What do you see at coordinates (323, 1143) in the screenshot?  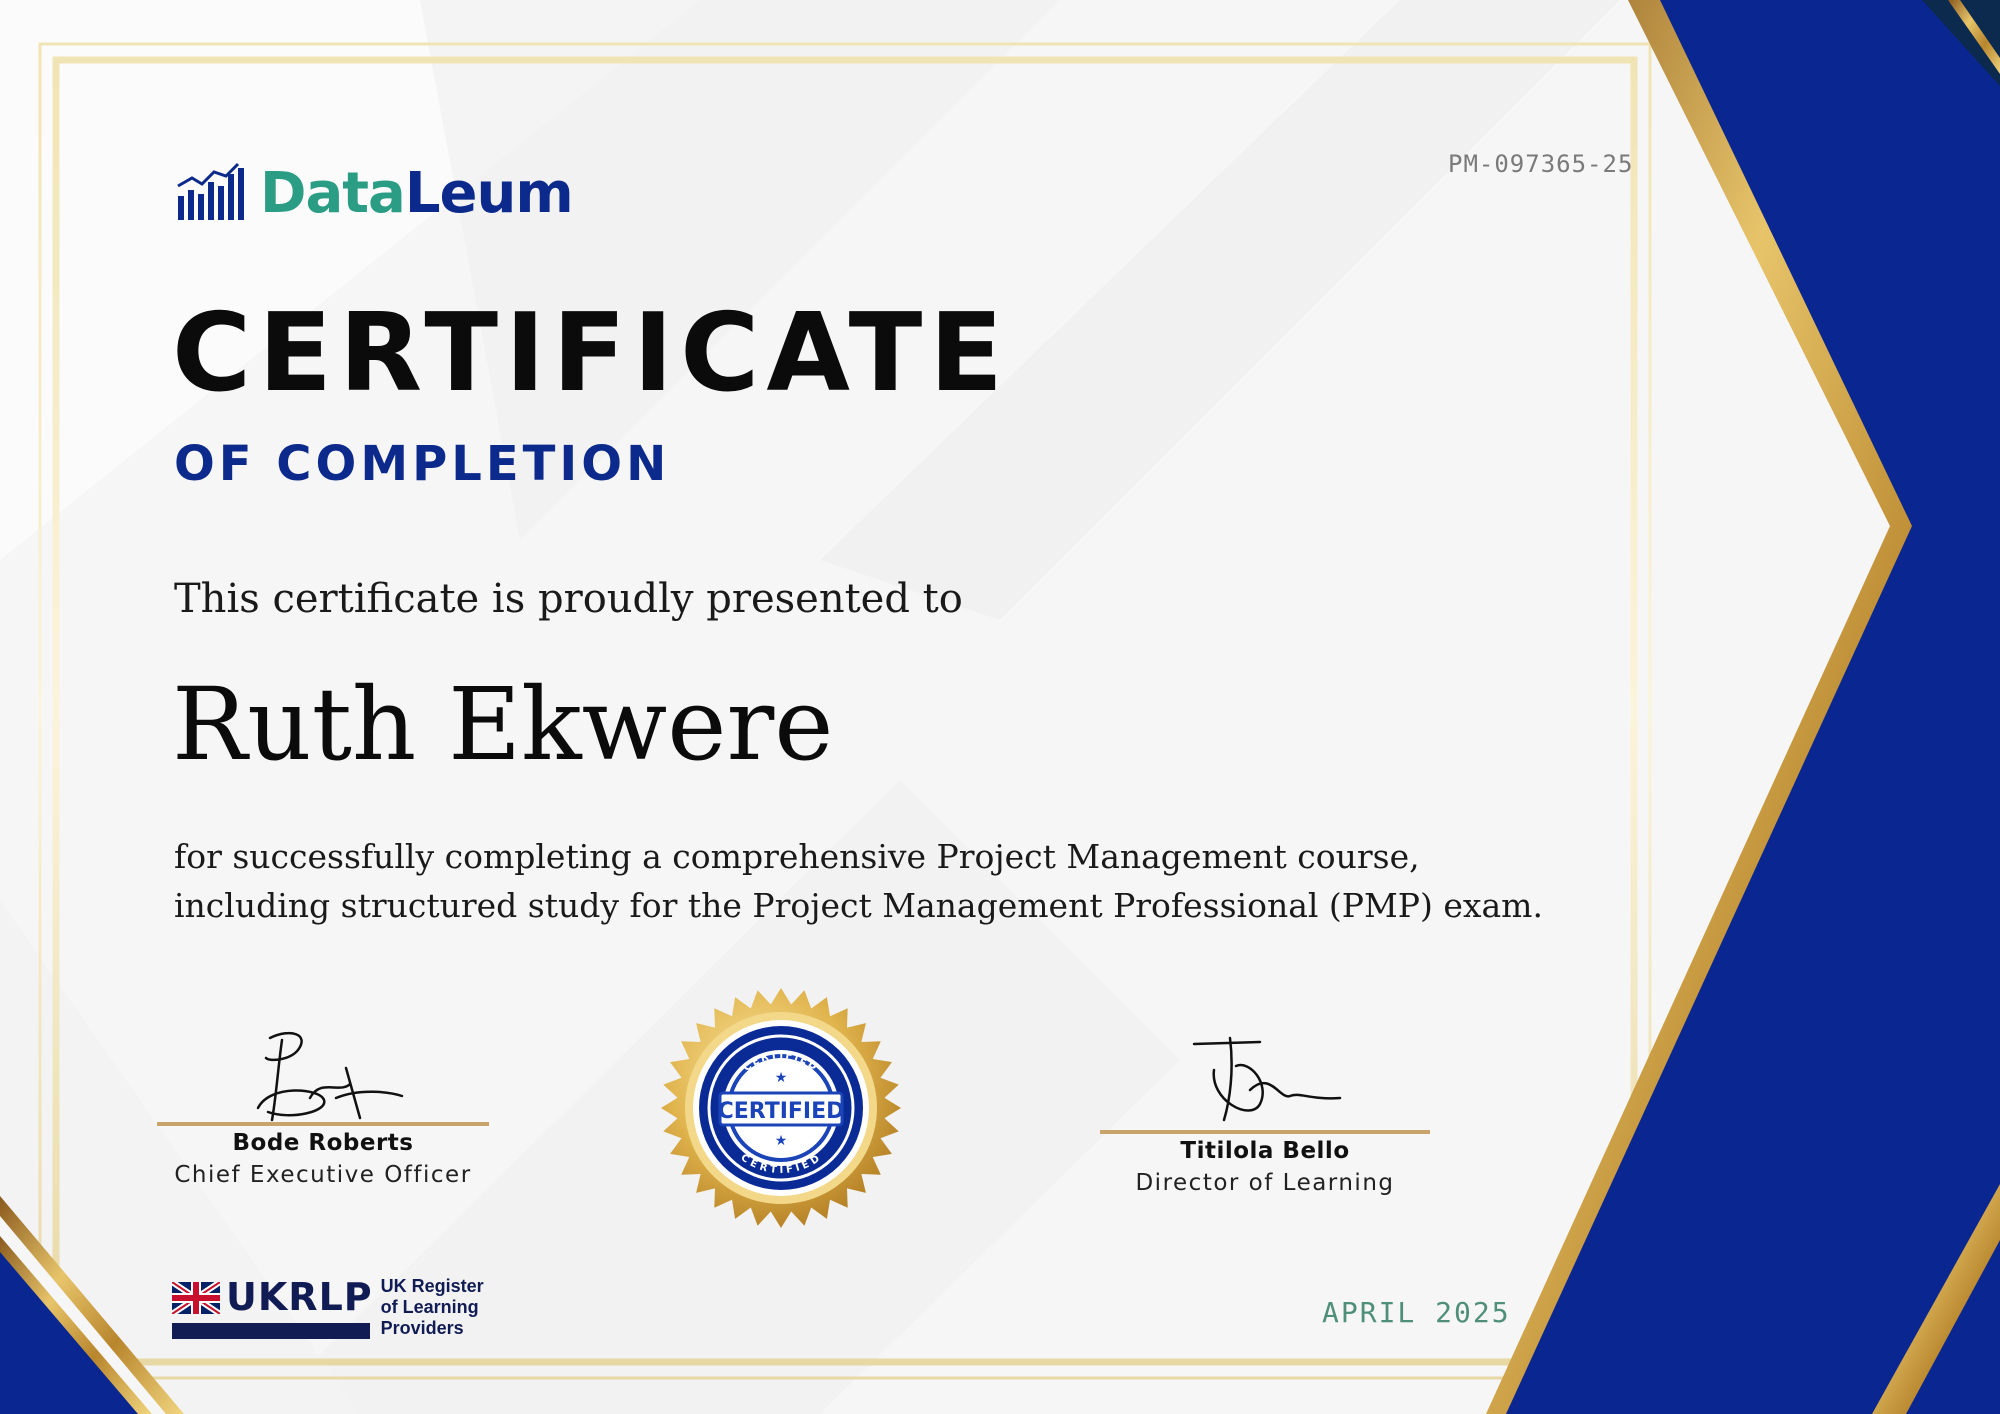 I see `signatory-name: Bode Roberts` at bounding box center [323, 1143].